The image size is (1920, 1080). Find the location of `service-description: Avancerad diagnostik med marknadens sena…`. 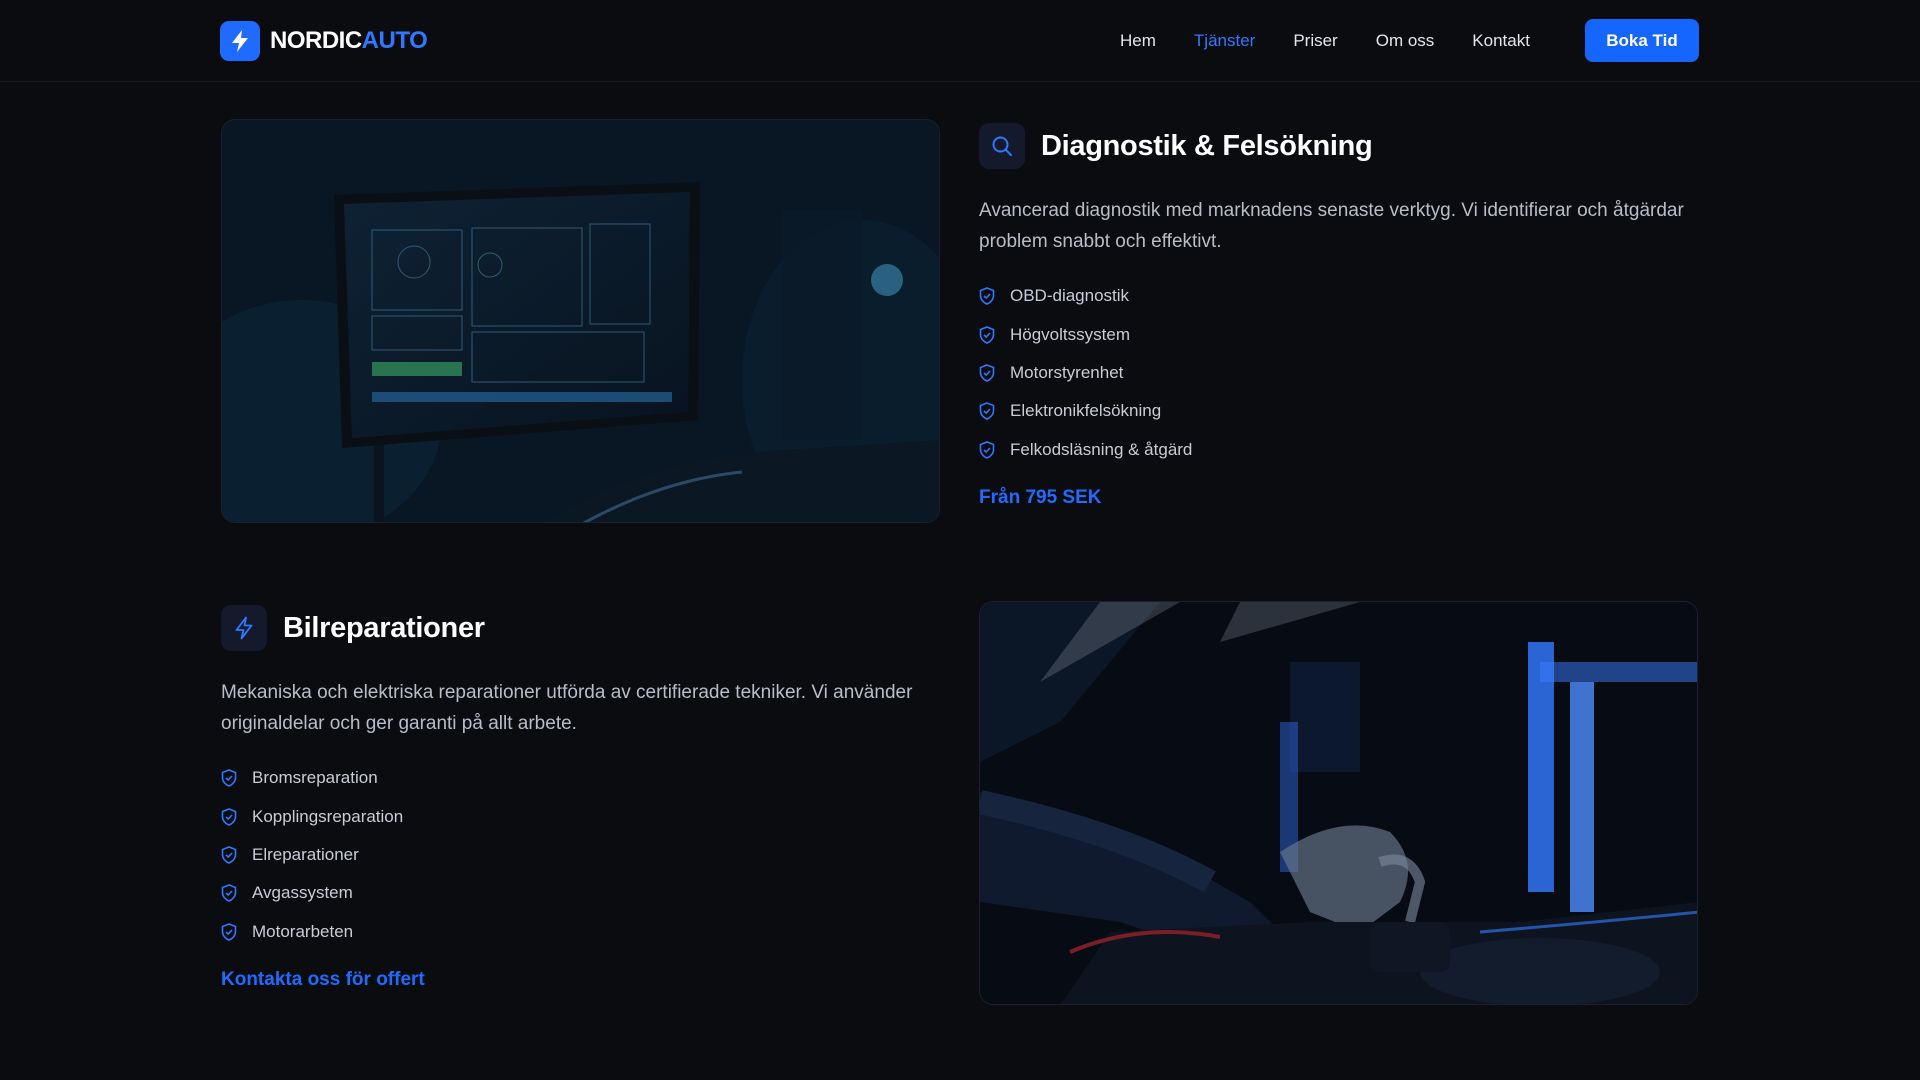

service-description: Avancerad diagnostik med marknadens sena… is located at coordinates (1331, 226).